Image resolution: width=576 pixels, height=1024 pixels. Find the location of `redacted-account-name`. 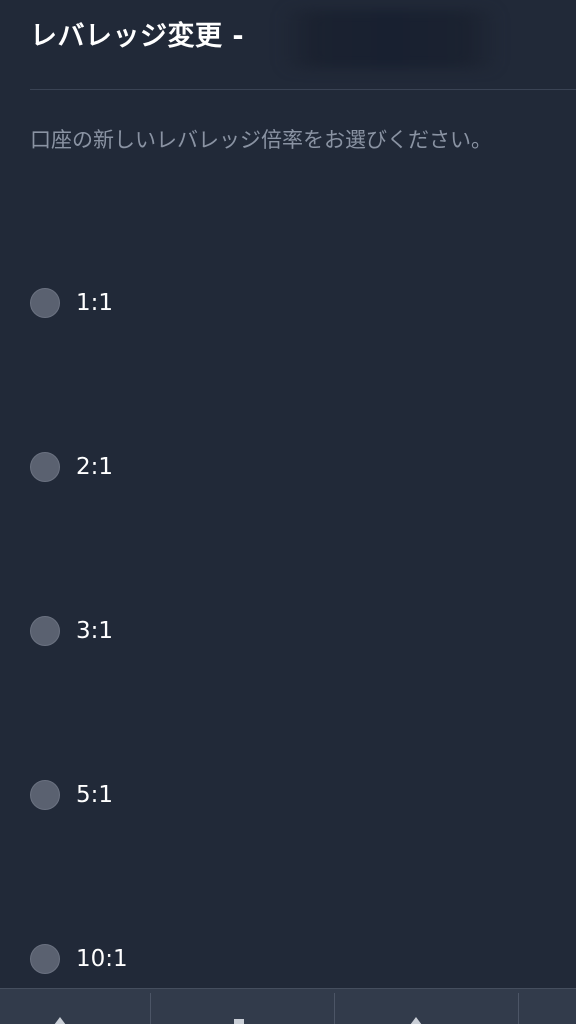

redacted-account-name is located at coordinates (390, 39).